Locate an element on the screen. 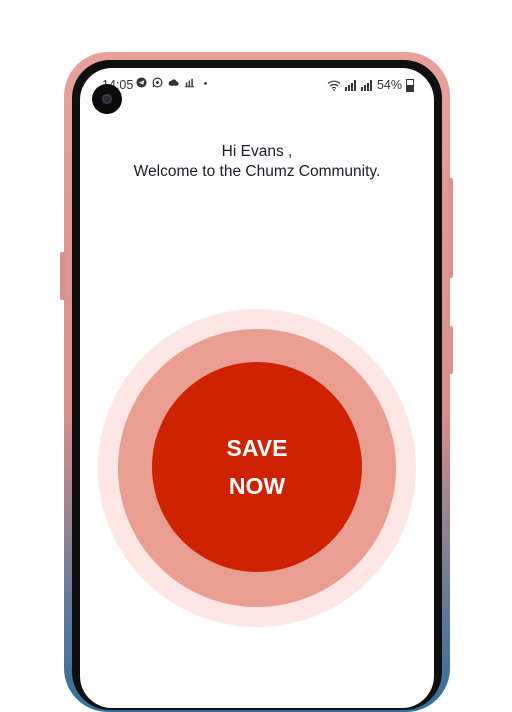  system-icons: 54% is located at coordinates (370, 85).